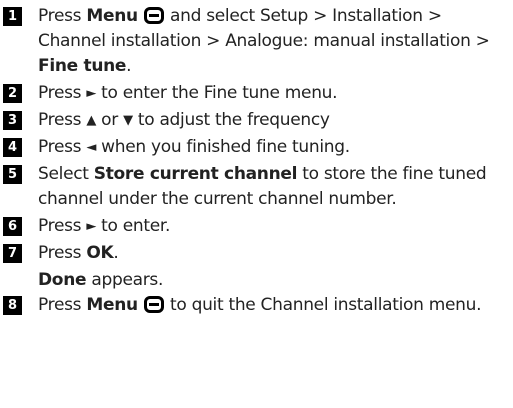  Describe the element at coordinates (323, 305) in the screenshot. I see `text: to quit the Channel installation menu.` at that location.